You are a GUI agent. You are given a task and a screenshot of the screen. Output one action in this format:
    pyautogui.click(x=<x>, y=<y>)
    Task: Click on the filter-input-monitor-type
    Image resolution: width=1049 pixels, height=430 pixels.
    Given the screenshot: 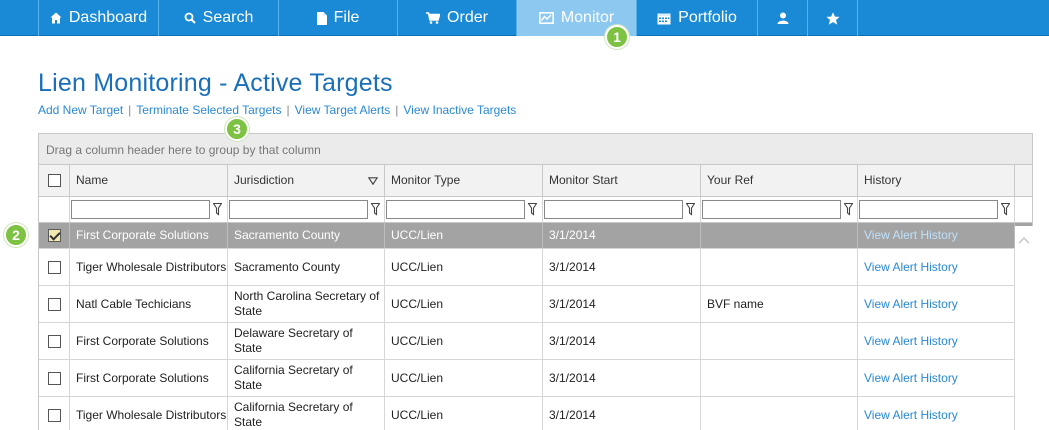 What is the action you would take?
    pyautogui.click(x=455, y=209)
    